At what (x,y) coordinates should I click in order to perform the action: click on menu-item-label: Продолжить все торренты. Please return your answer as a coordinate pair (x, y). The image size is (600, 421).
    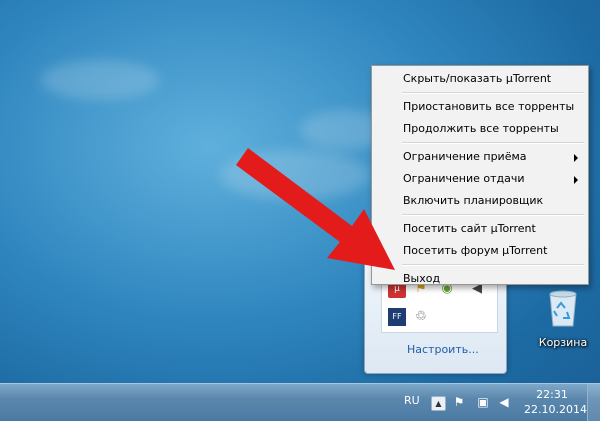
    Looking at the image, I should click on (481, 128).